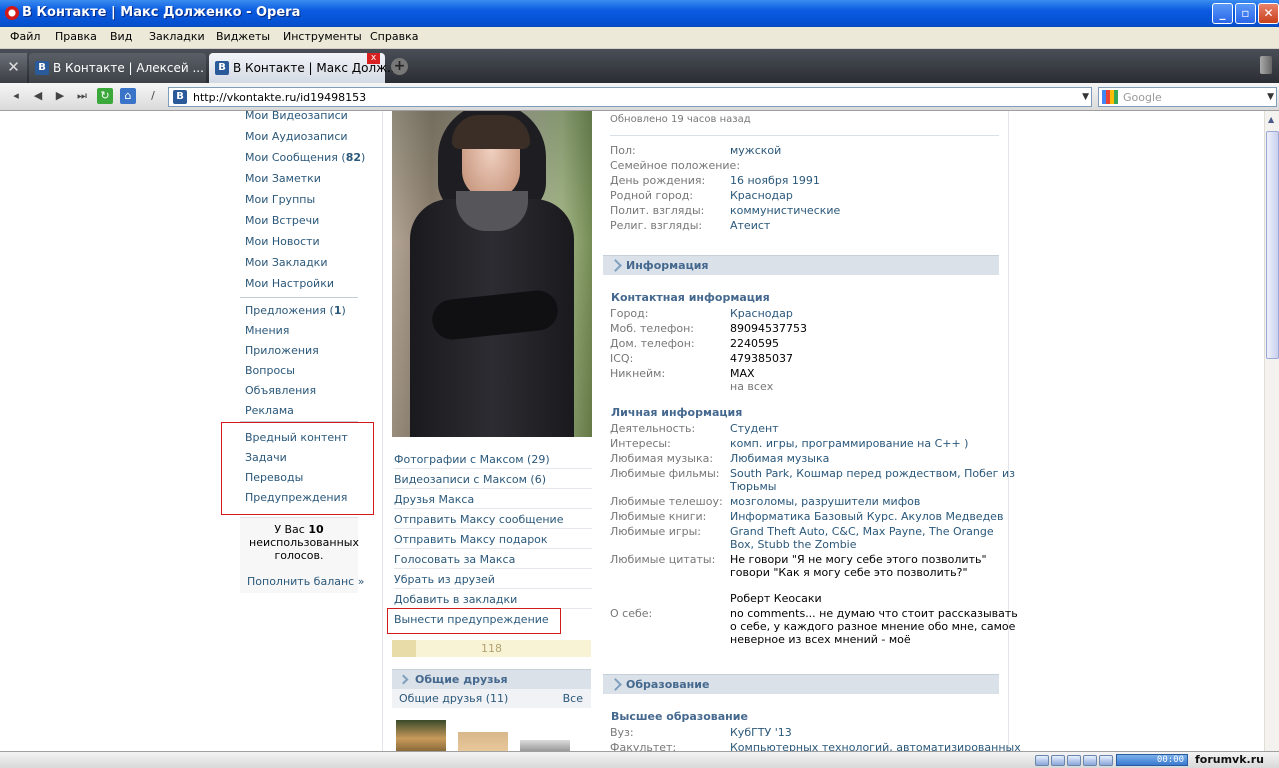 Image resolution: width=1279 pixels, height=768 pixels. I want to click on menu-tools: Инструменты, so click(322, 36).